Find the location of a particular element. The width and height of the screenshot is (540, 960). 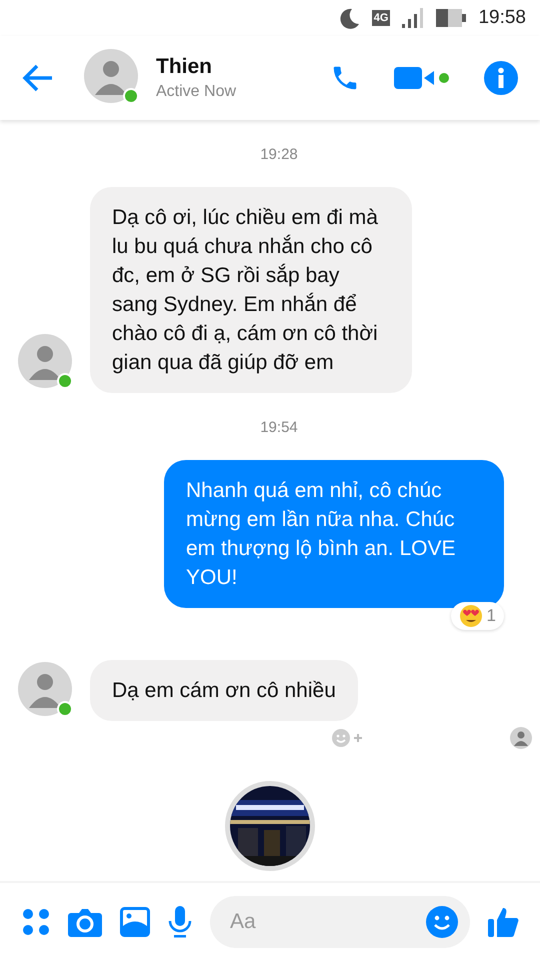

network-badge: 4G is located at coordinates (381, 18).